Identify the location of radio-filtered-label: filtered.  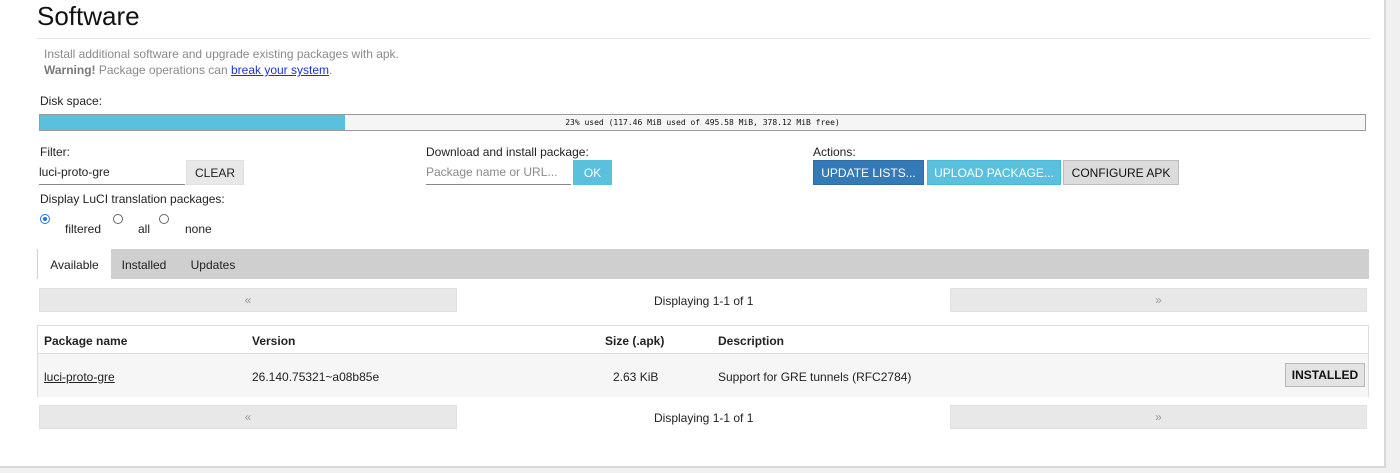
(83, 229).